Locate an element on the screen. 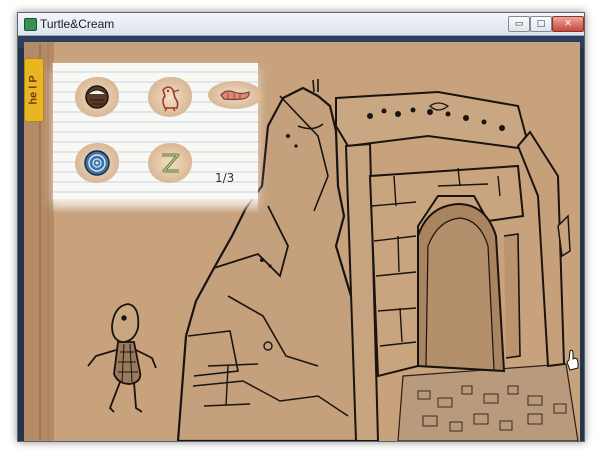 The width and height of the screenshot is (600, 459). app-icon is located at coordinates (30, 24).